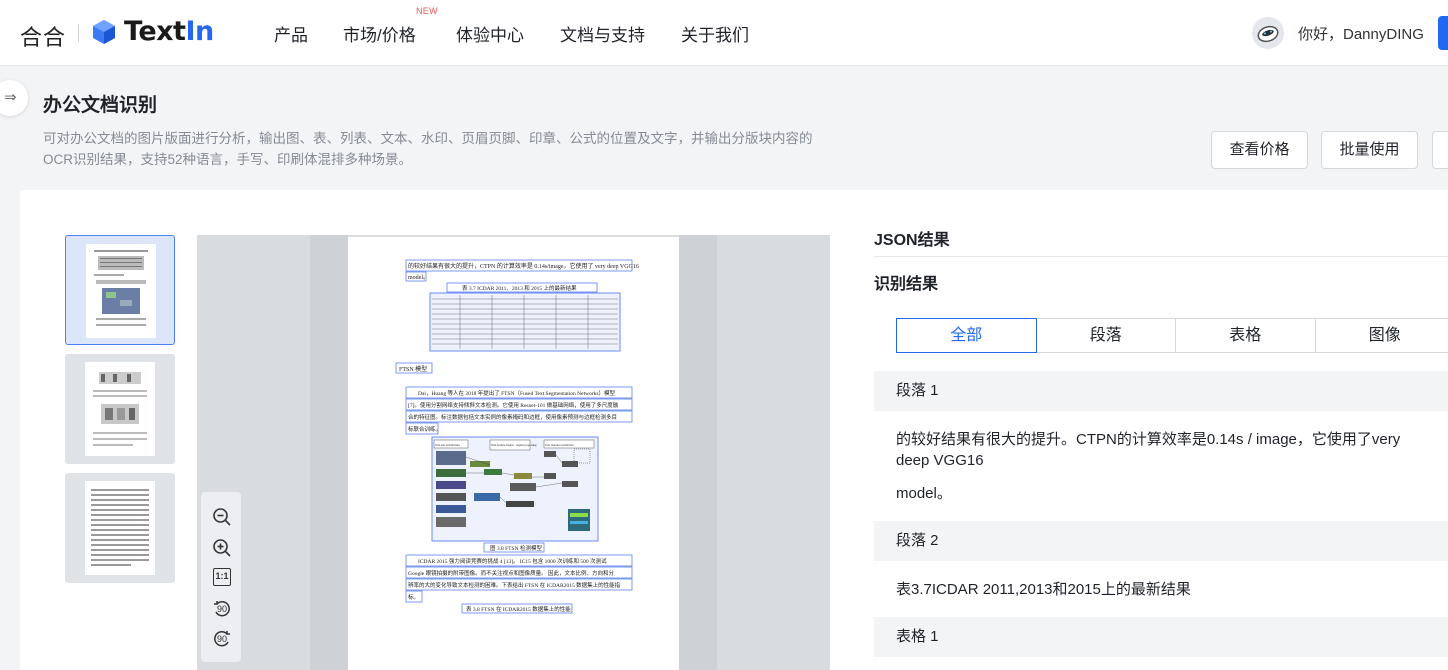  What do you see at coordinates (228, 159) in the screenshot?
I see `page-description-line-2: OCR识别结果，支持52种语言，手写、印刷体混排多种场景。` at bounding box center [228, 159].